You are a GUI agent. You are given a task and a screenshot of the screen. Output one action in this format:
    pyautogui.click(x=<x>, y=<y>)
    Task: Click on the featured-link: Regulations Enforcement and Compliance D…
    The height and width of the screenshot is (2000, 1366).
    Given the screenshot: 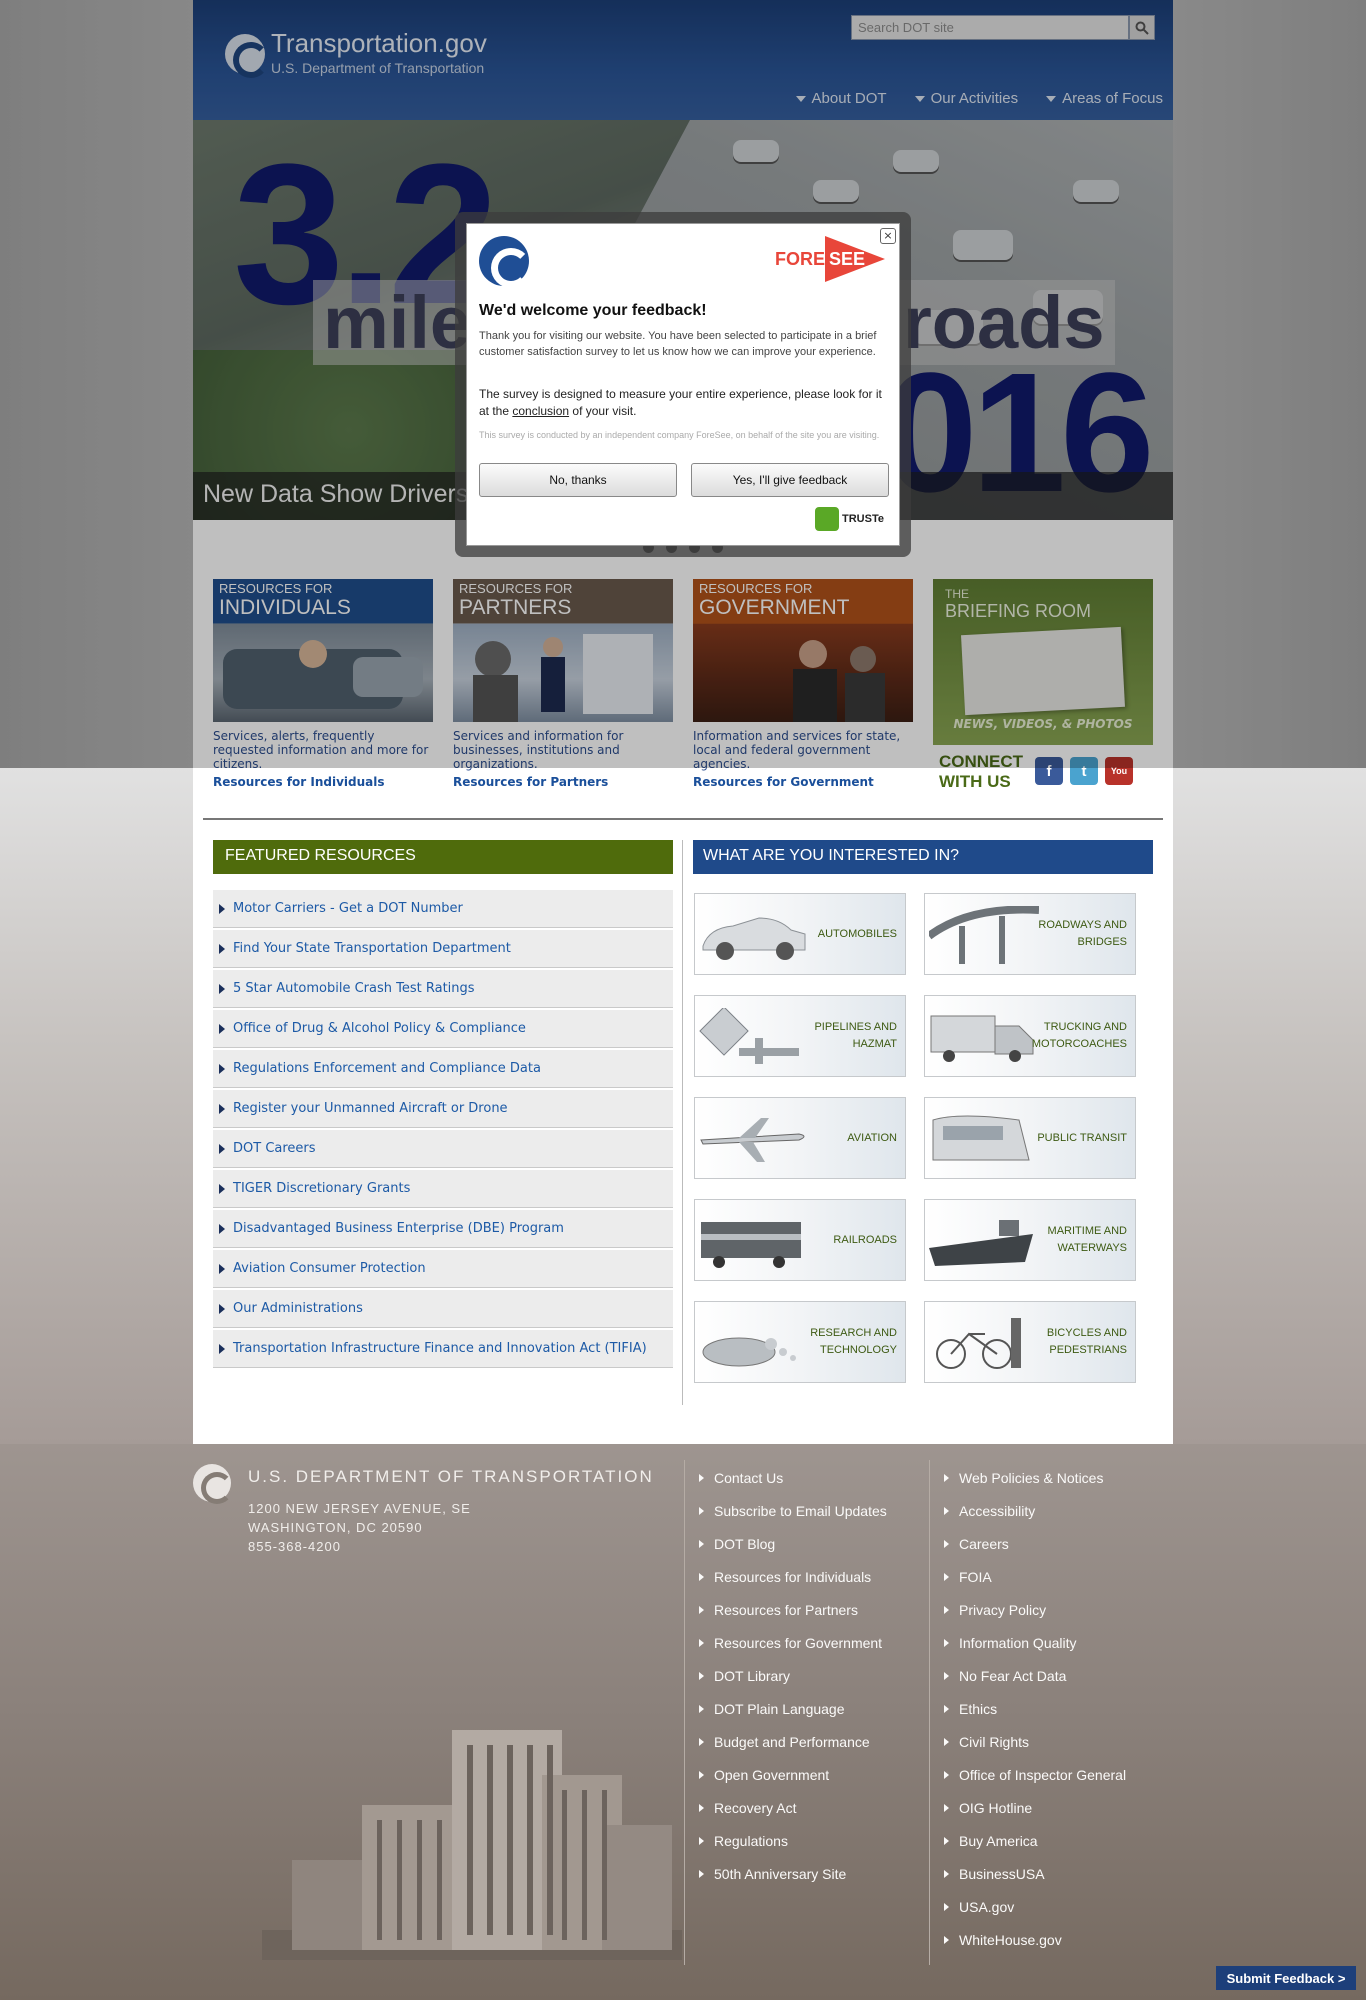 What is the action you would take?
    pyautogui.click(x=443, y=1069)
    